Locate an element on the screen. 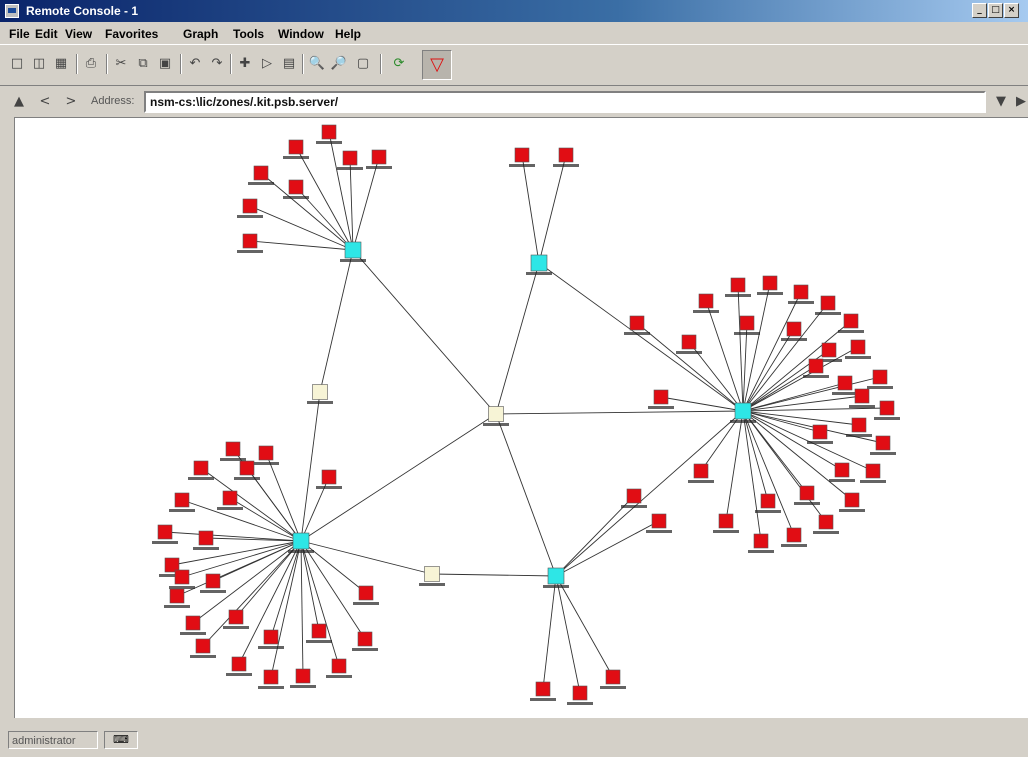 The image size is (1028, 757). delete-icon: ▤ is located at coordinates (289, 64).